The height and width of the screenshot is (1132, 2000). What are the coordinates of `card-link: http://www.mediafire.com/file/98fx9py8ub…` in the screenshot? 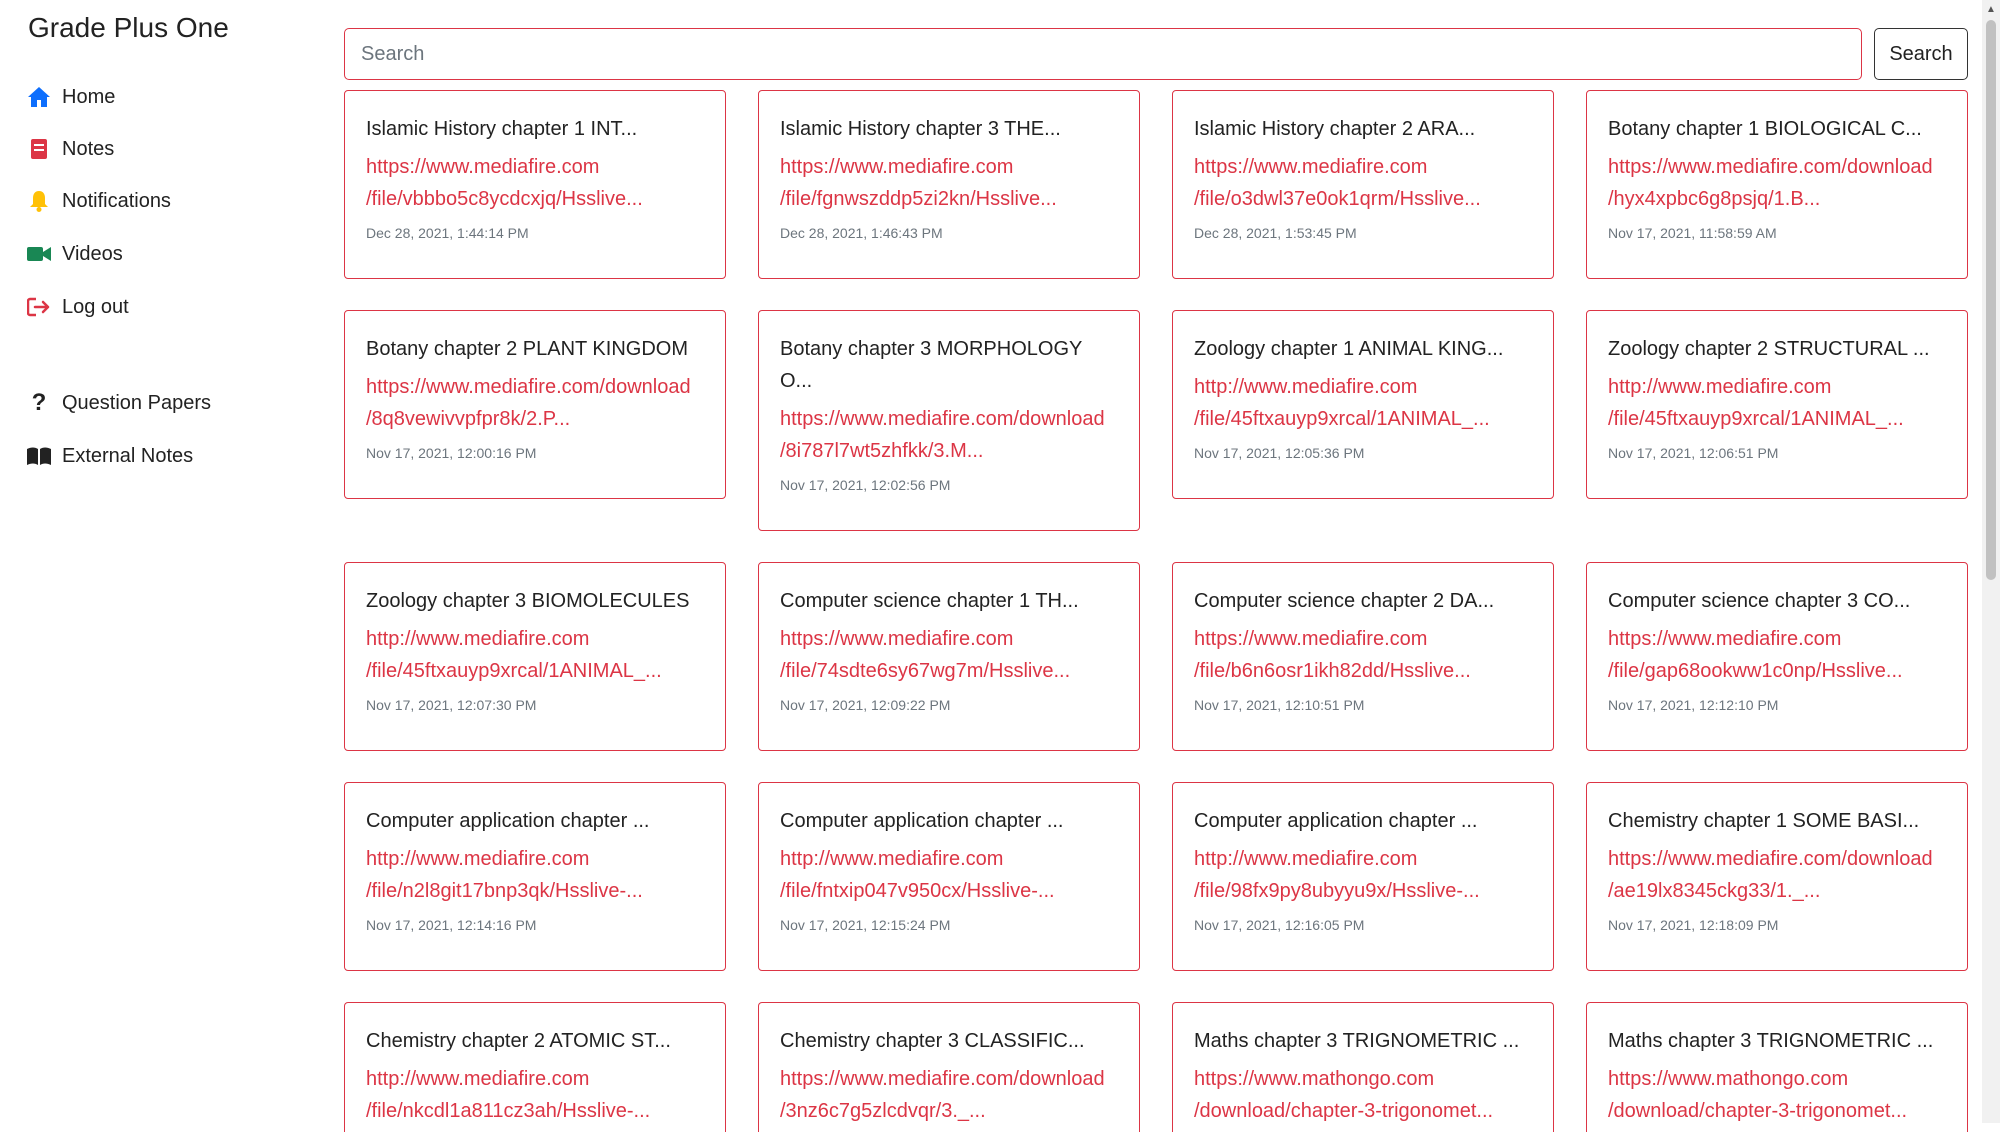 It's located at (1363, 875).